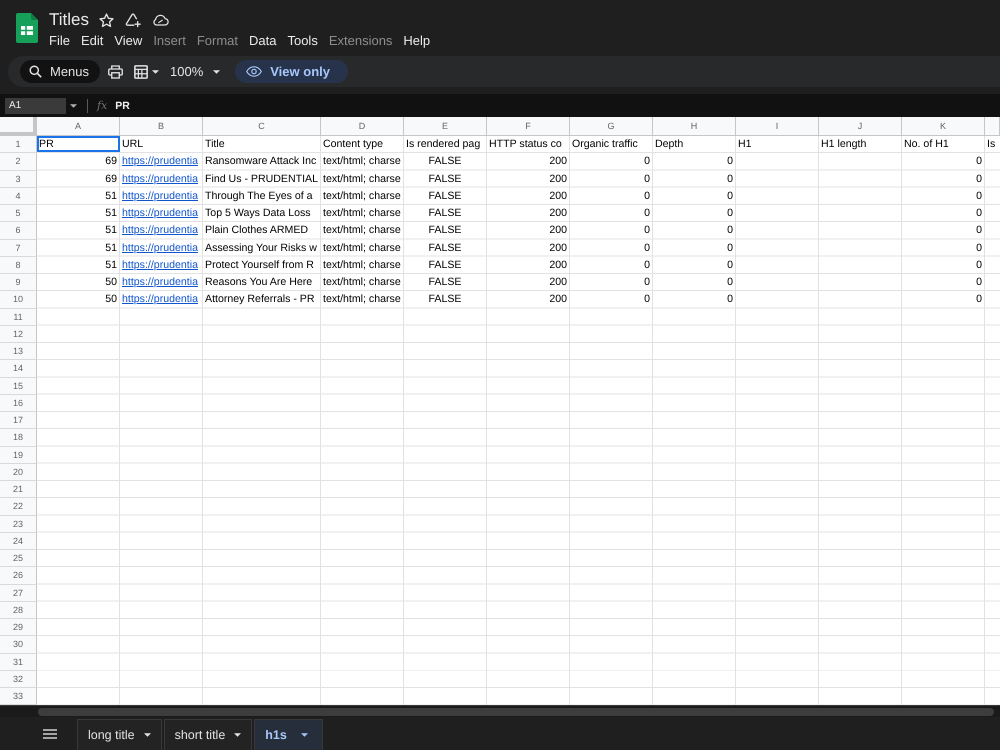 The image size is (1000, 750). What do you see at coordinates (558, 196) in the screenshot?
I see `table-cell-text: 200` at bounding box center [558, 196].